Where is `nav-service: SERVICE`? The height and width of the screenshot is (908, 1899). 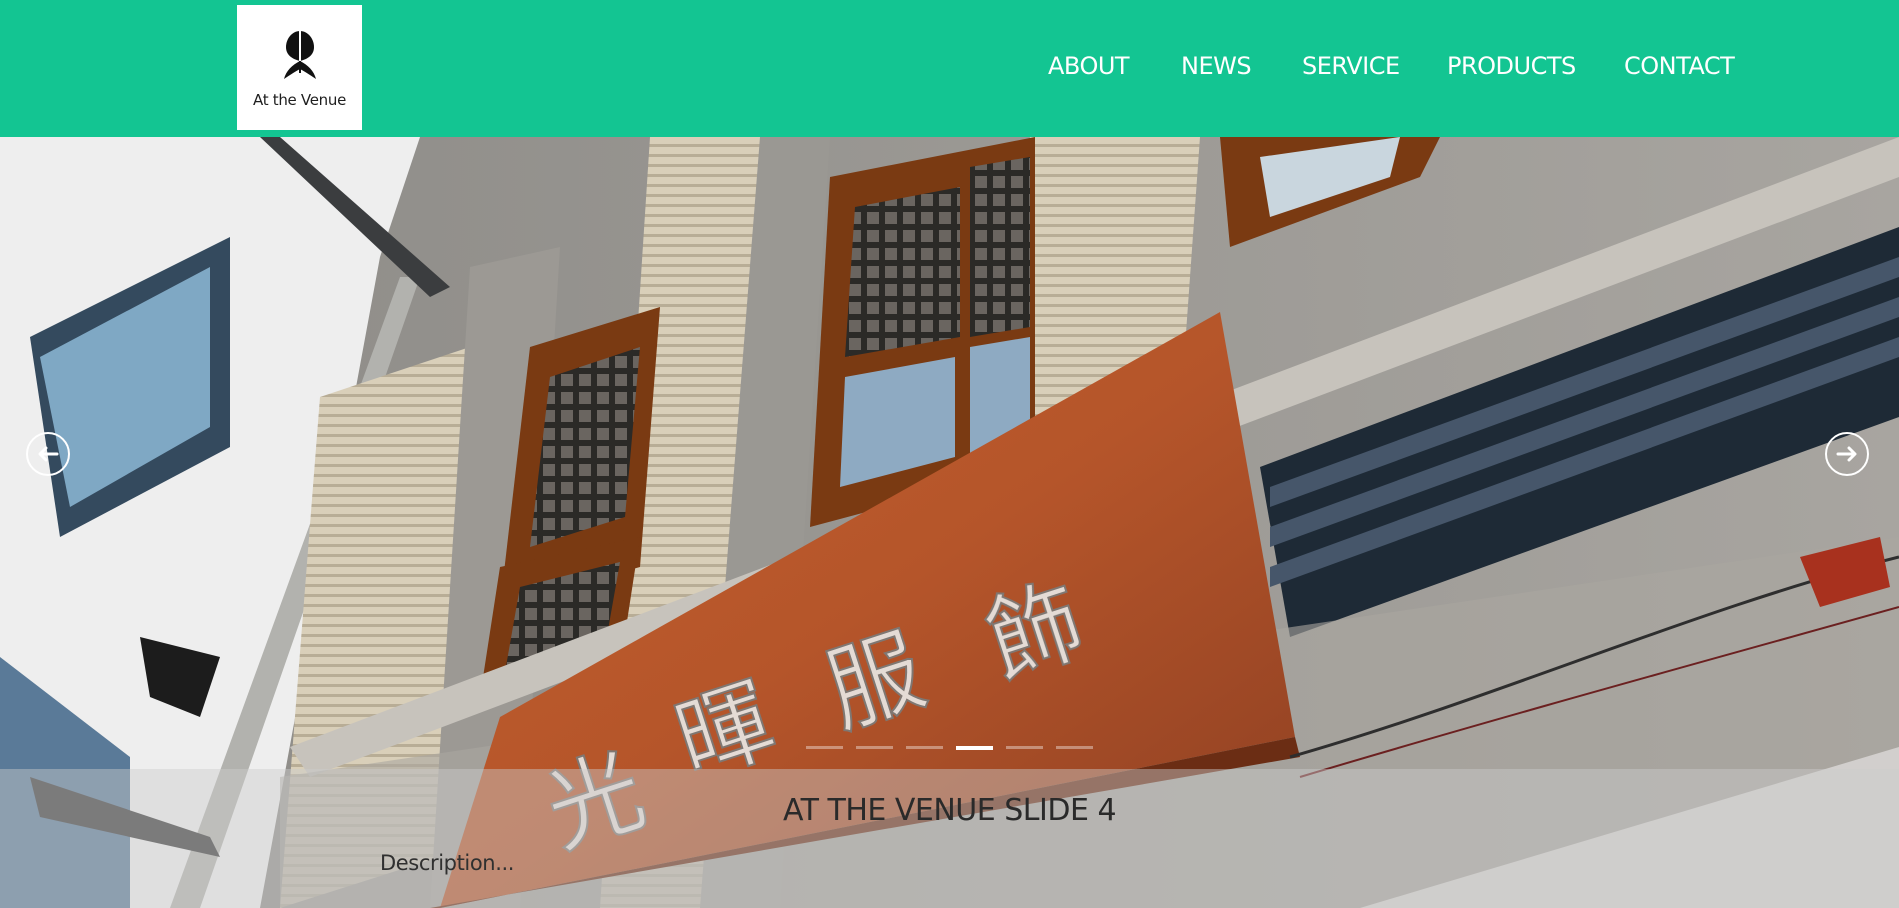 nav-service: SERVICE is located at coordinates (1351, 66).